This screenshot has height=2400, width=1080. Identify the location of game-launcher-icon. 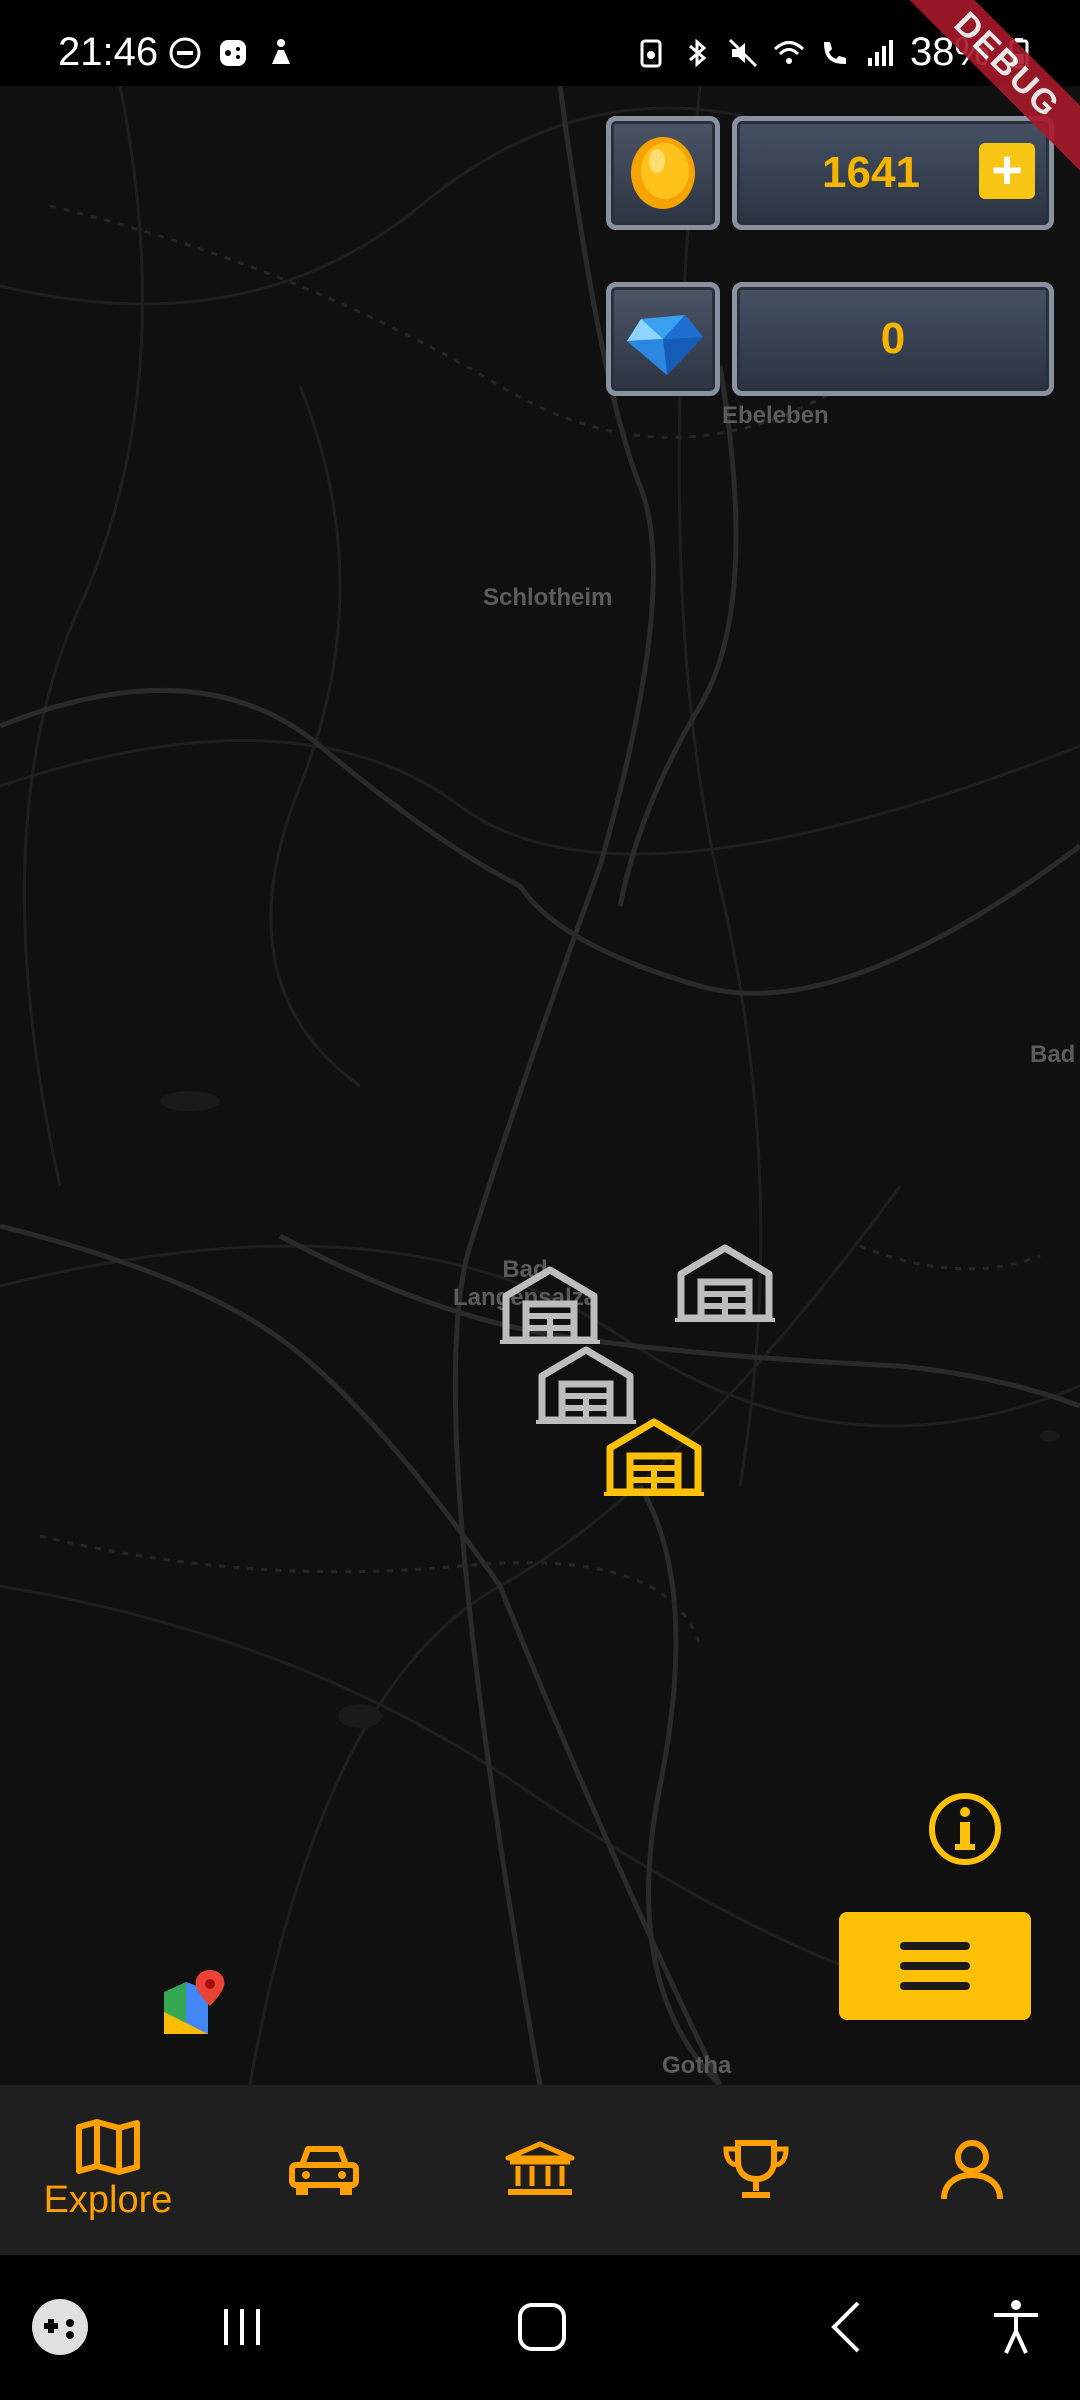
(233, 53).